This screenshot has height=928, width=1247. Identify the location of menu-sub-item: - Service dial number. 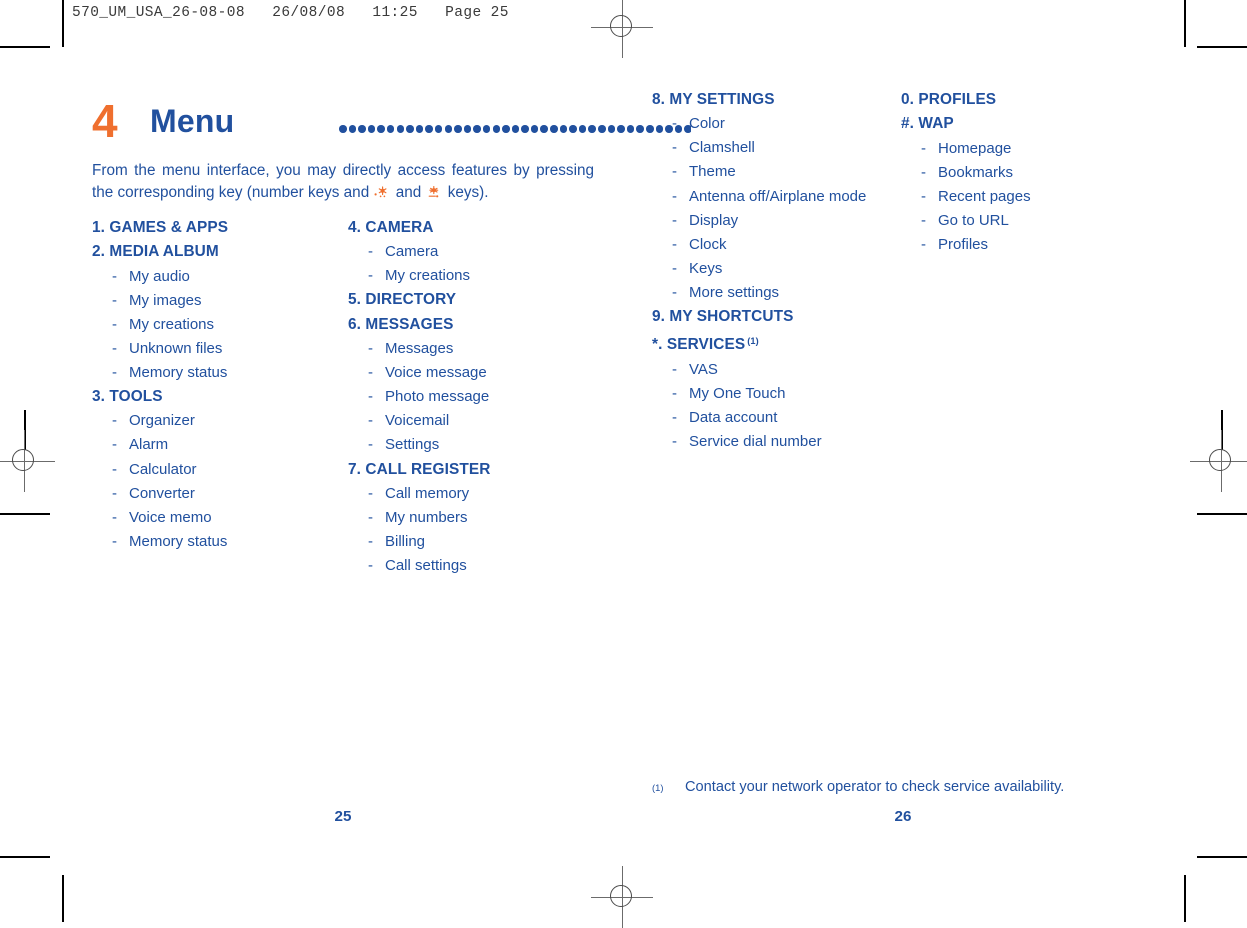
(769, 442).